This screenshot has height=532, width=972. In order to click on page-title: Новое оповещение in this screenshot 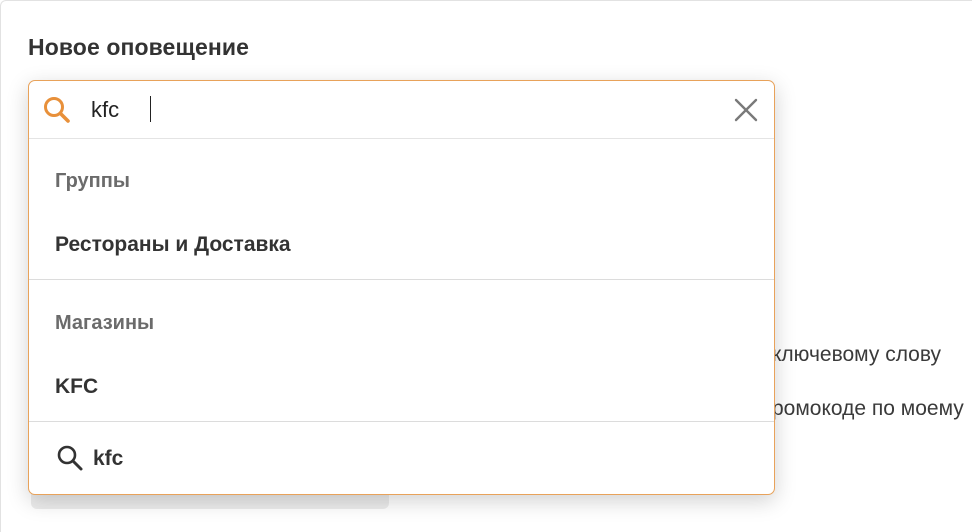, I will do `click(138, 47)`.